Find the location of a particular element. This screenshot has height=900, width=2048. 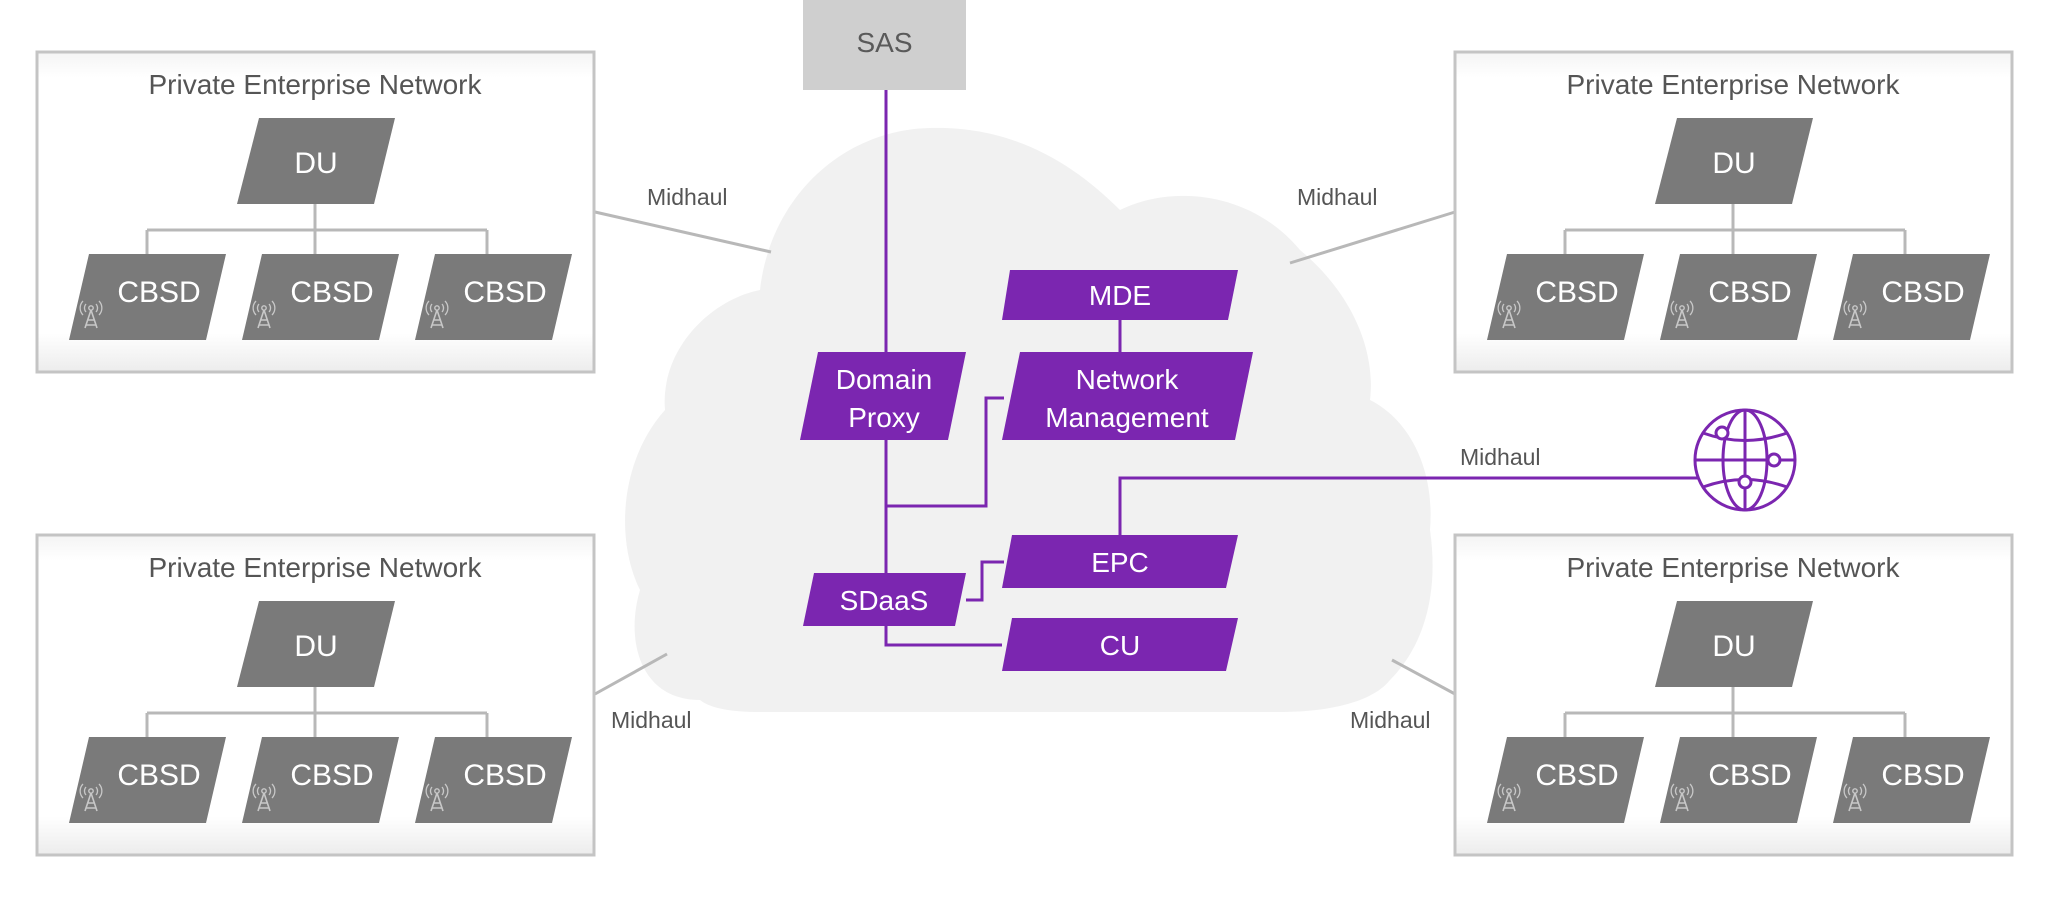

epc-label: EPC is located at coordinates (1120, 562).